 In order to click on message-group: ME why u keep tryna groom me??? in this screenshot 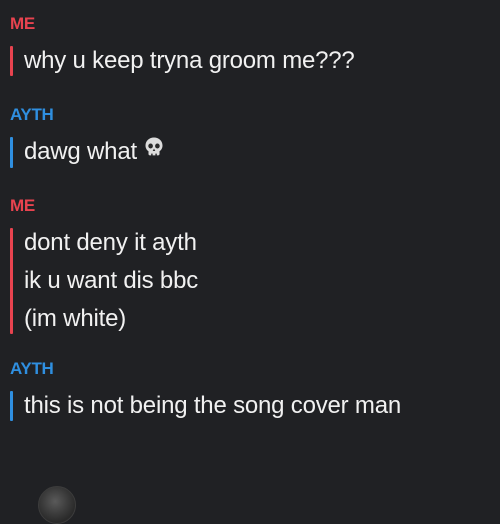, I will do `click(182, 47)`.